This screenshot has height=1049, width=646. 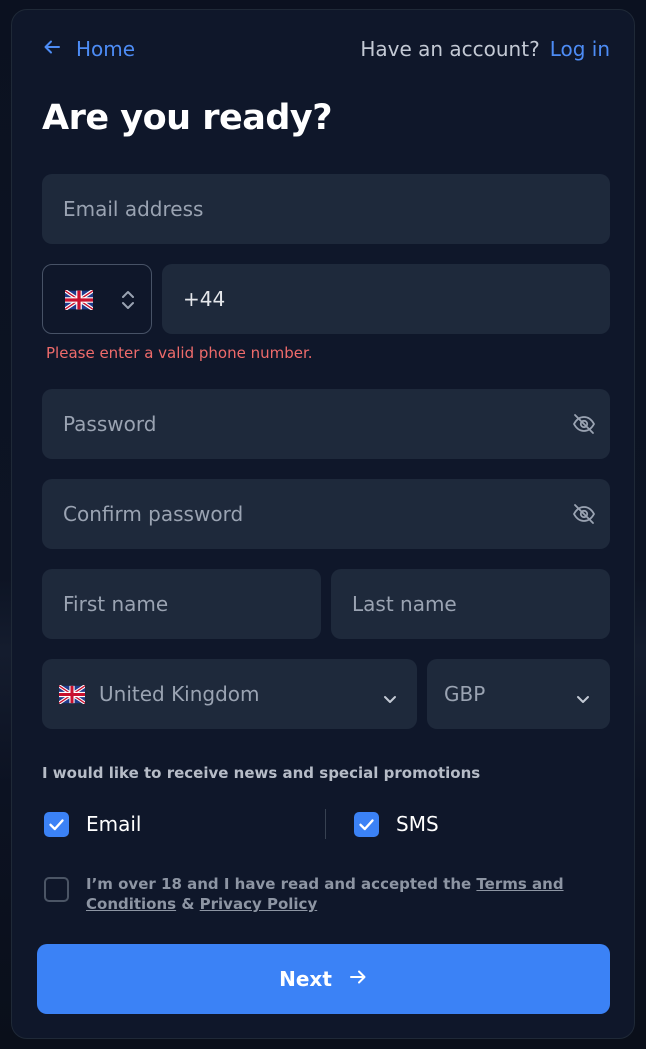 I want to click on country-value: United Kingdom, so click(x=179, y=694).